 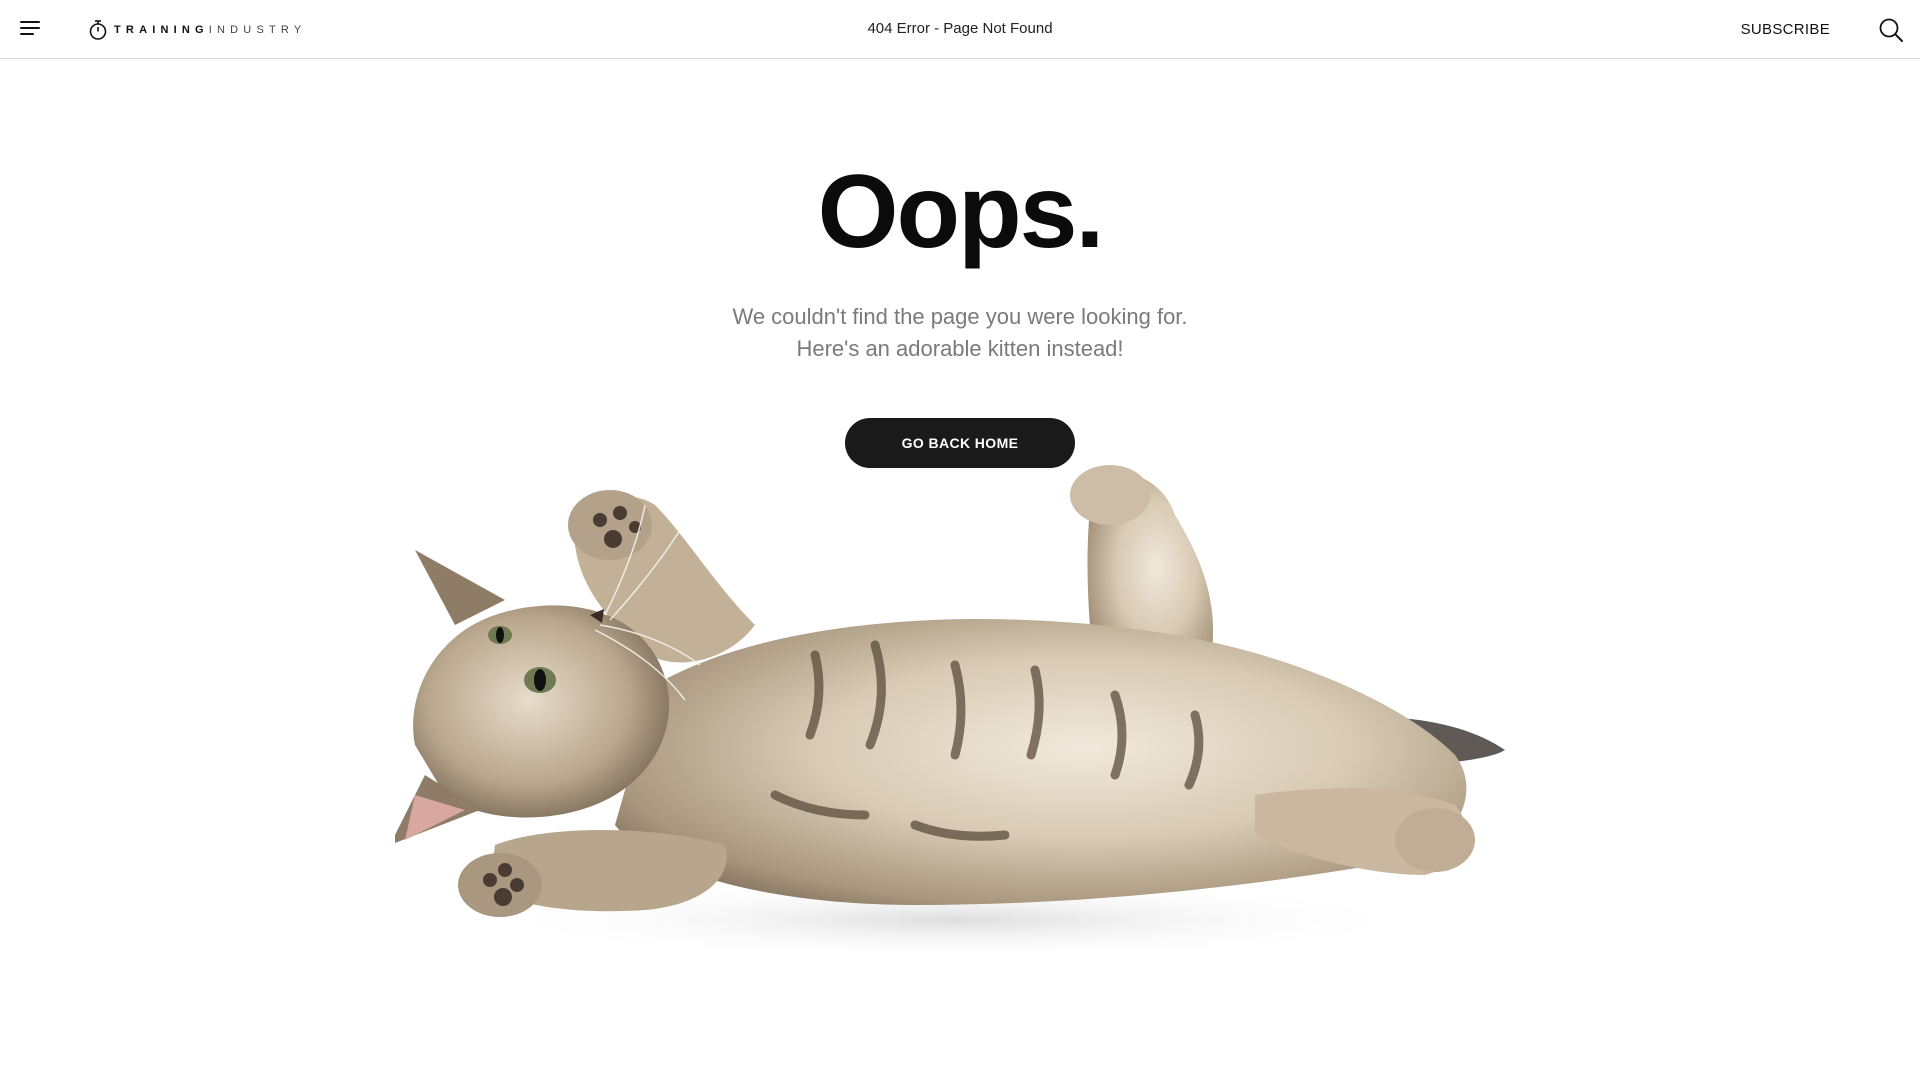 What do you see at coordinates (1891, 30) in the screenshot?
I see `search-icon` at bounding box center [1891, 30].